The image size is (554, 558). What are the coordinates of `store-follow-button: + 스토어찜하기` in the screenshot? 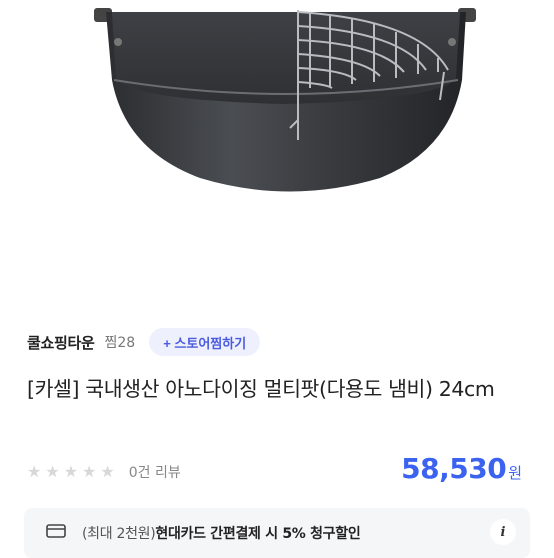 It's located at (205, 342).